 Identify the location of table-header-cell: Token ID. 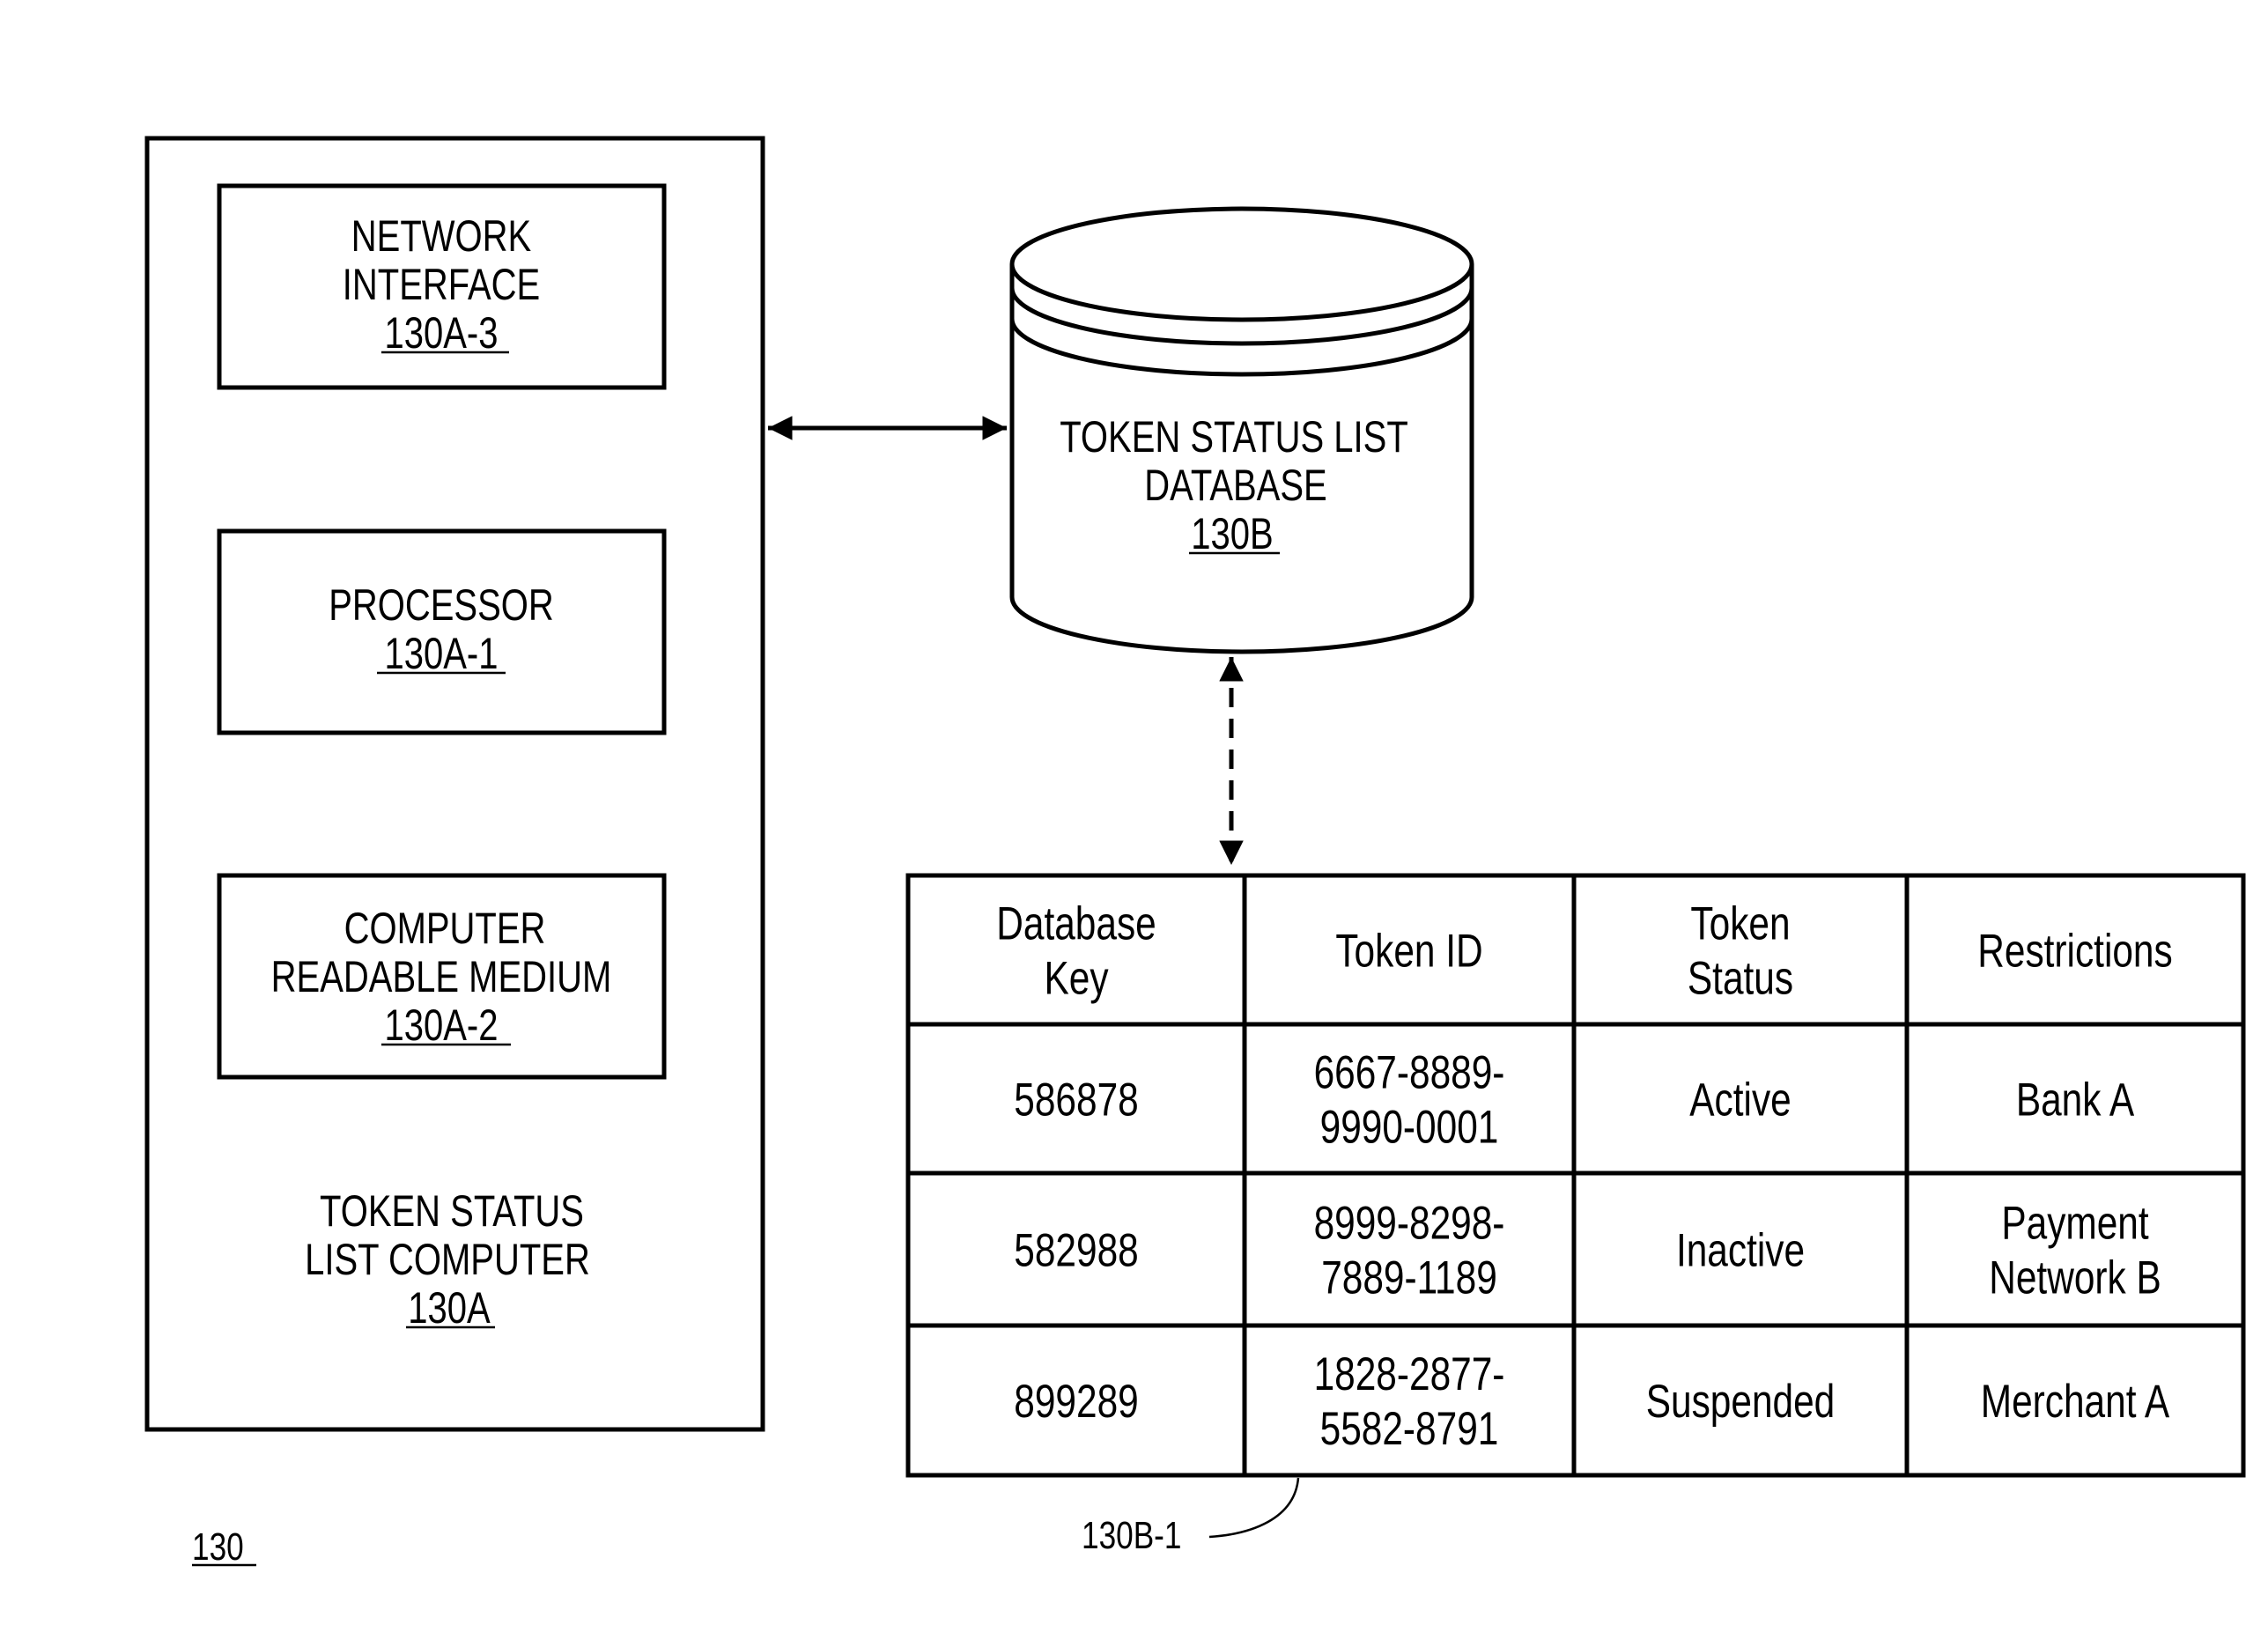
(1408, 952).